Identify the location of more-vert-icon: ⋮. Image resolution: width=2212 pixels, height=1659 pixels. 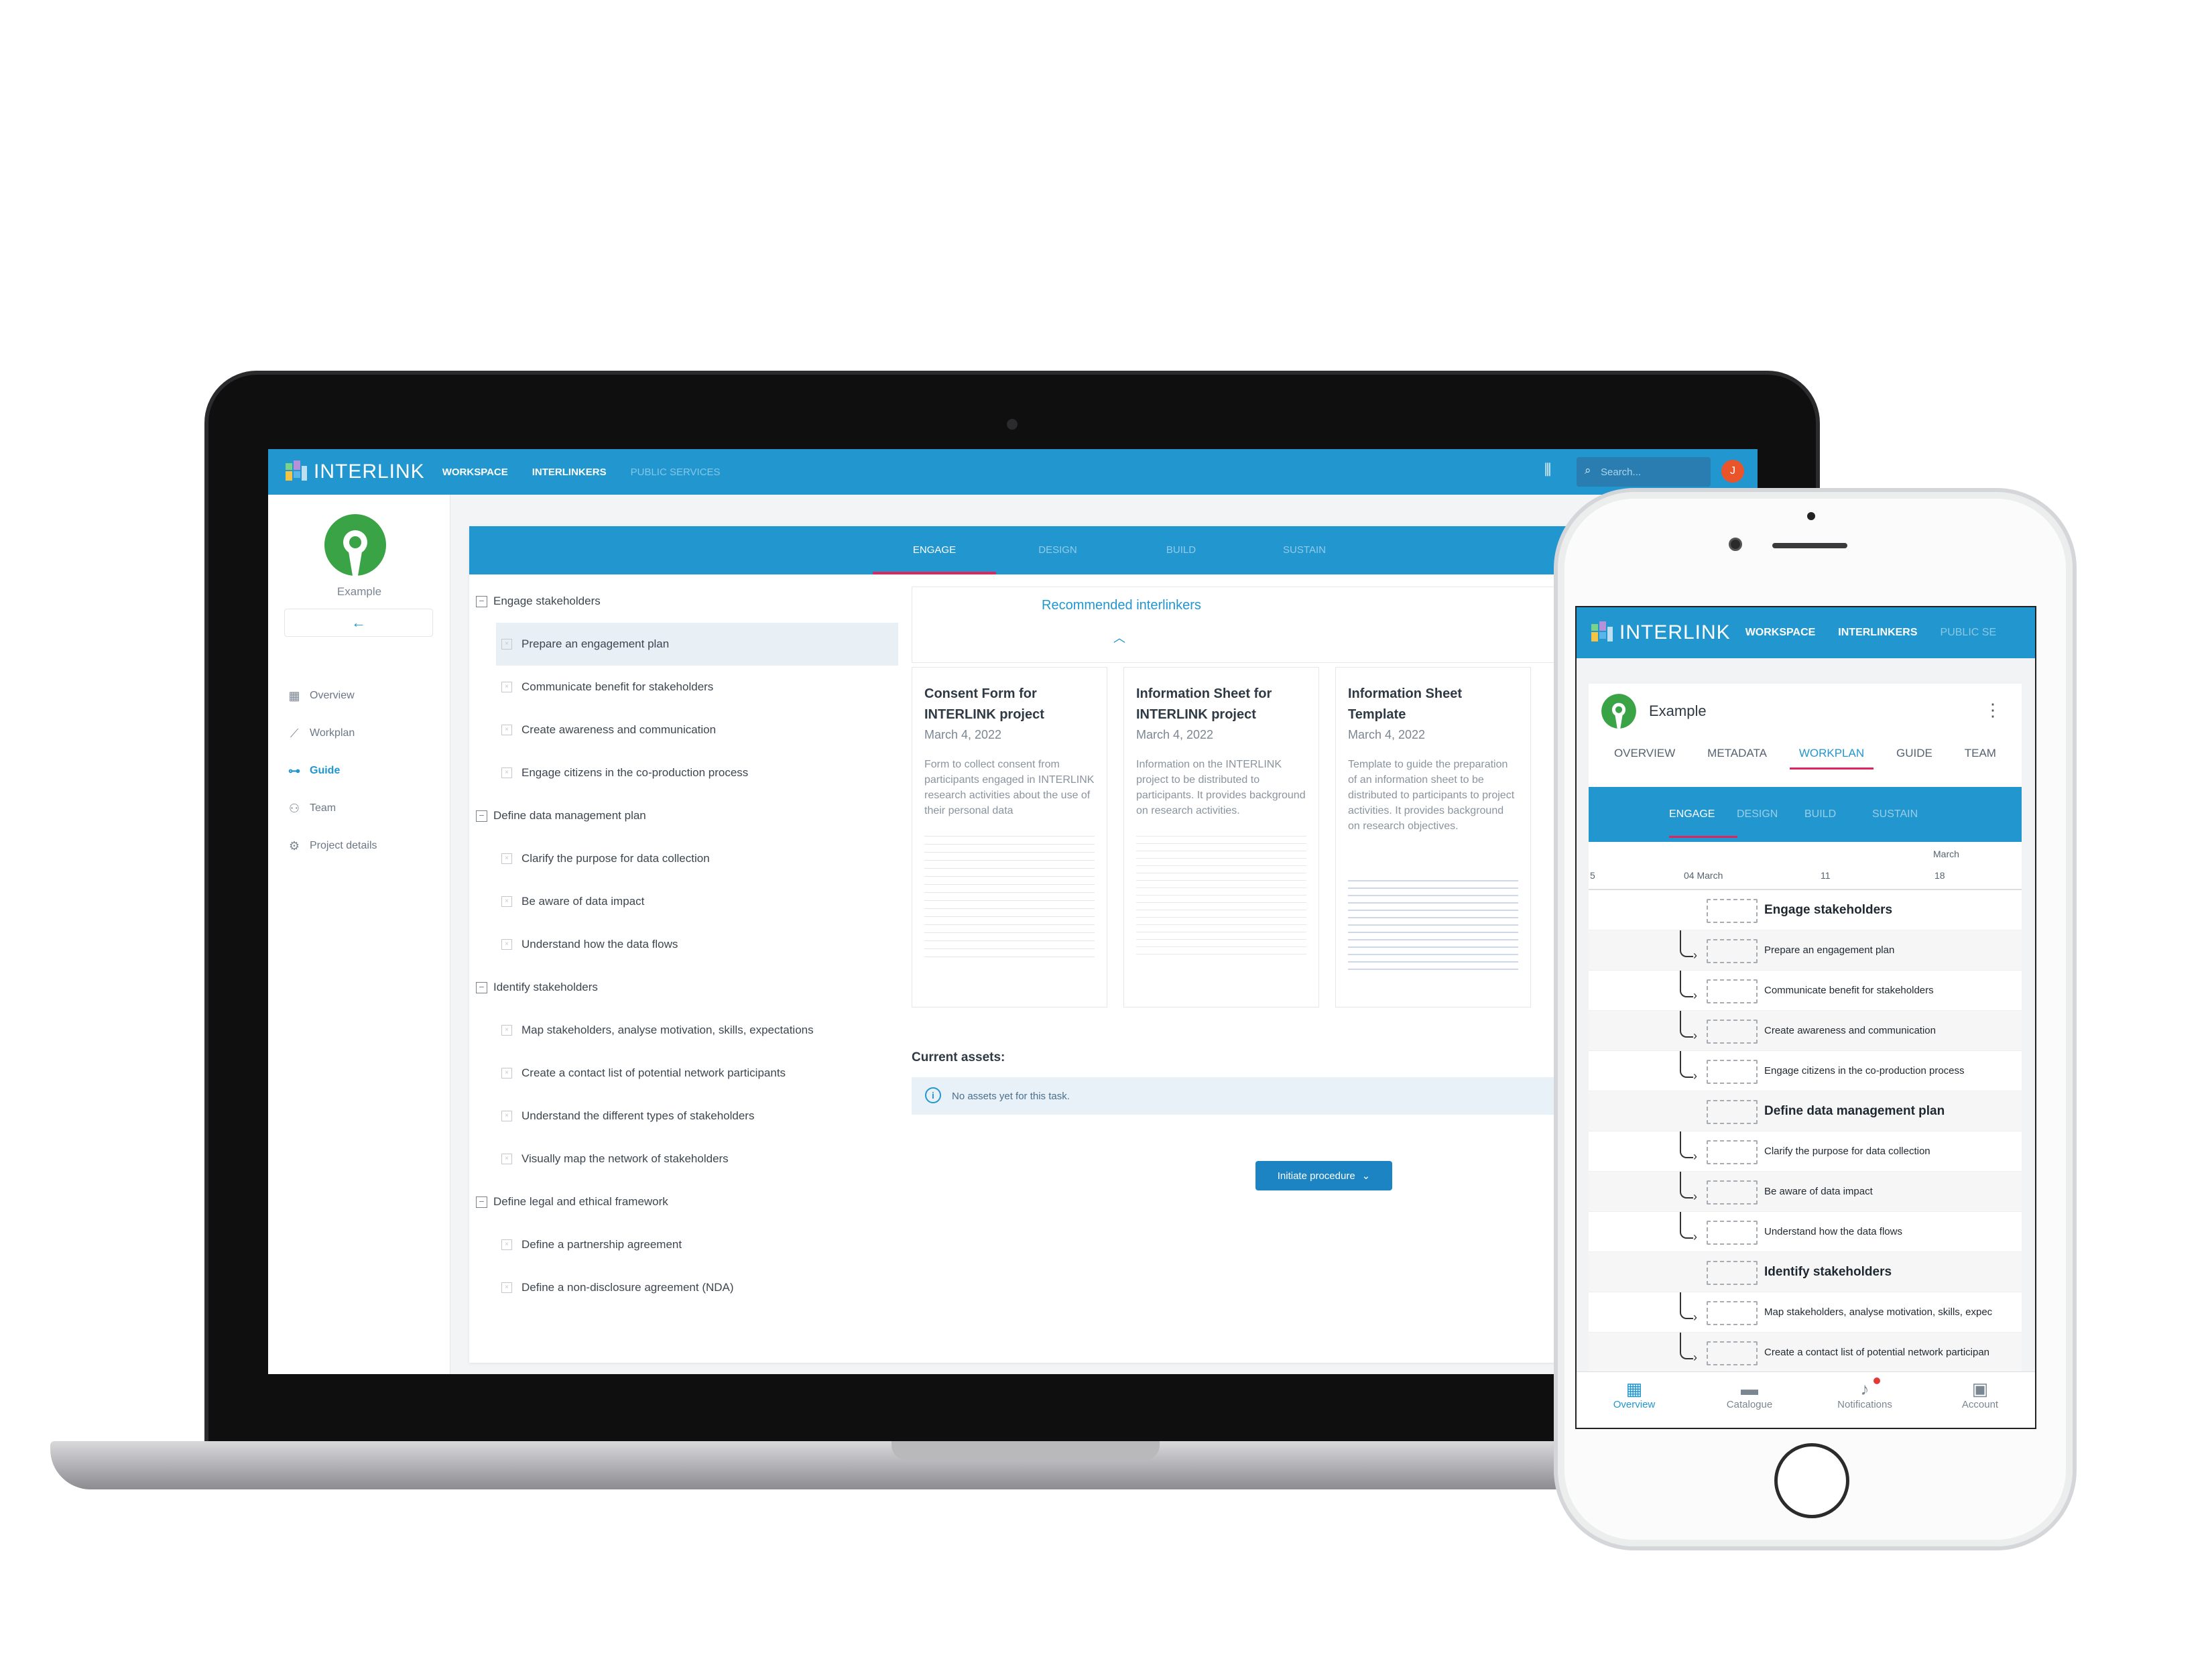
(1993, 710).